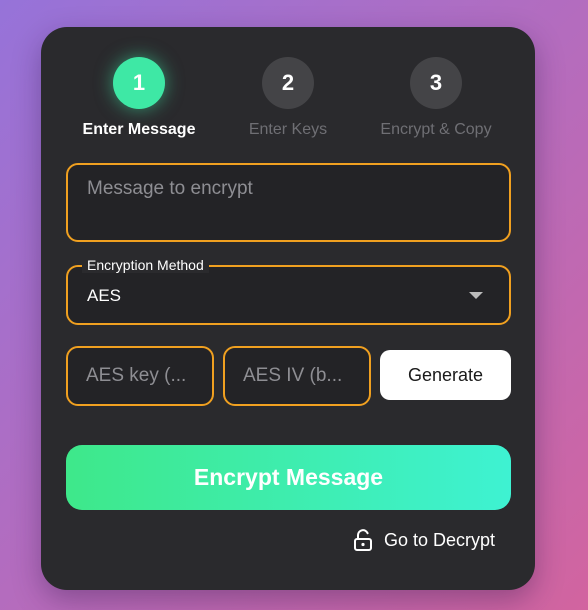  Describe the element at coordinates (288, 83) in the screenshot. I see `step-number: 2` at that location.